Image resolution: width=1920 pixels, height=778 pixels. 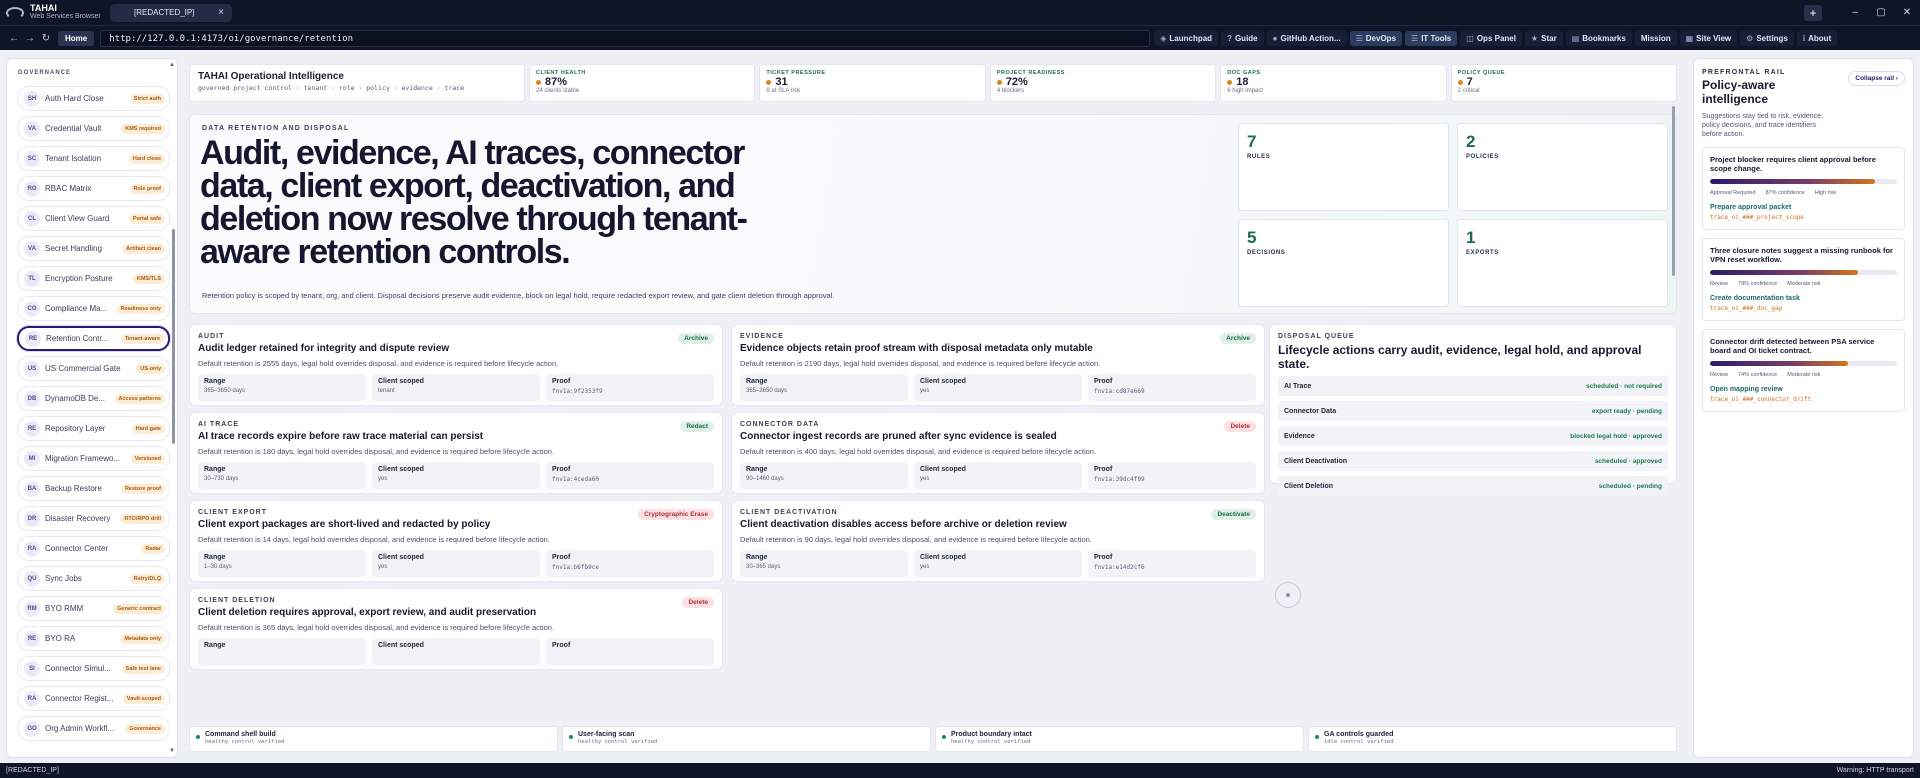 I want to click on card-action-badge: Archive, so click(x=696, y=338).